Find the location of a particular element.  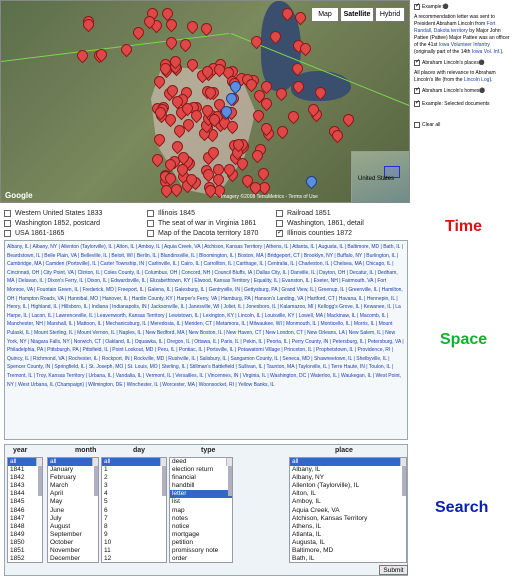

place-link: Kellogg's Grove, IL is located at coordinates (339, 307).